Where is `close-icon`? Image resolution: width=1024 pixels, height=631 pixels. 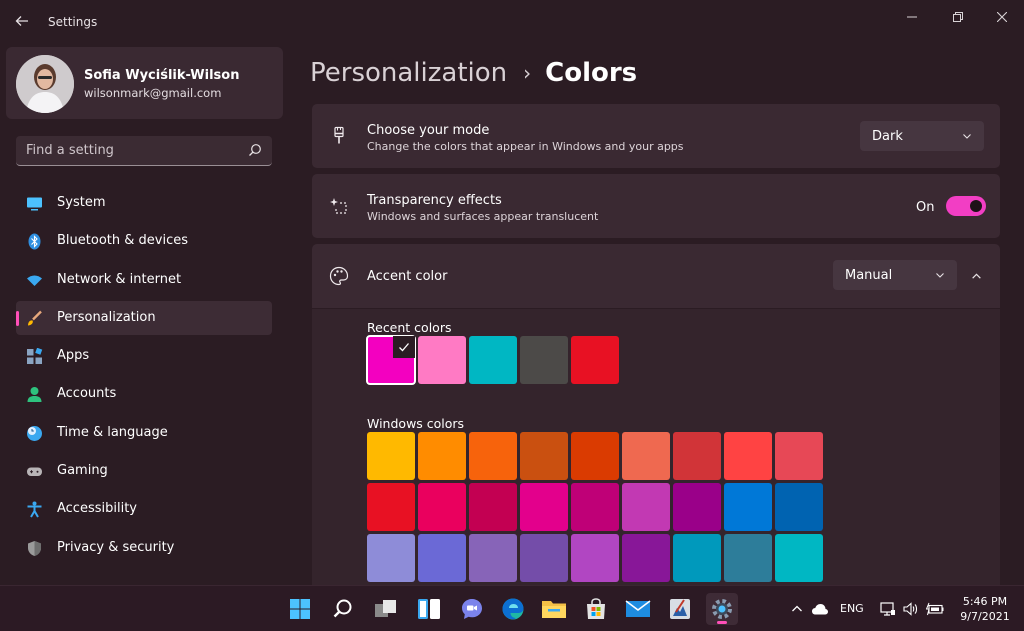
close-icon is located at coordinates (1002, 17).